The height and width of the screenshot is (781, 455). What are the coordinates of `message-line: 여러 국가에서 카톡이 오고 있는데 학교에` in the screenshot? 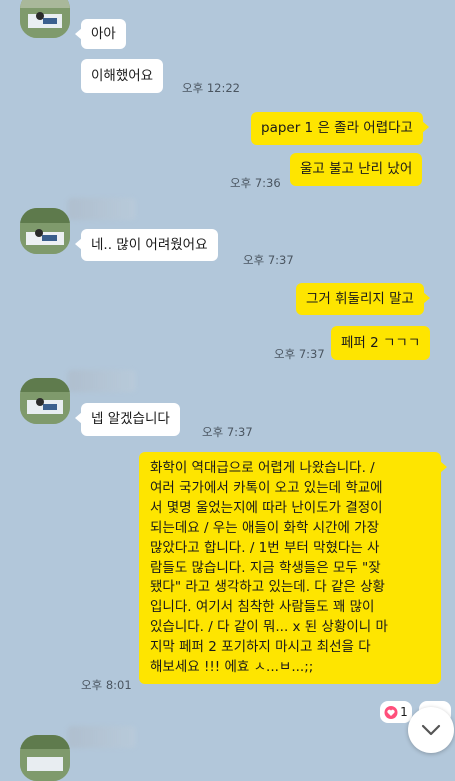 It's located at (266, 487).